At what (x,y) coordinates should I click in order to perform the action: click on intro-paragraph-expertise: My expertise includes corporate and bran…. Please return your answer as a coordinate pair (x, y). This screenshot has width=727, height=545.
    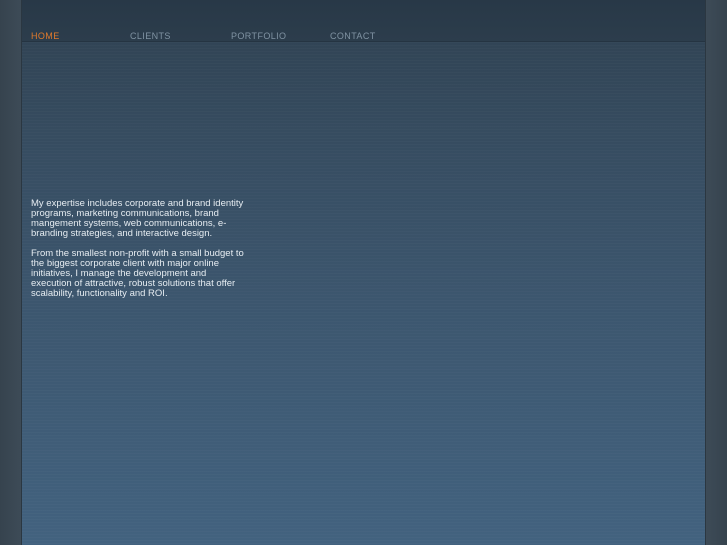
    Looking at the image, I should click on (137, 218).